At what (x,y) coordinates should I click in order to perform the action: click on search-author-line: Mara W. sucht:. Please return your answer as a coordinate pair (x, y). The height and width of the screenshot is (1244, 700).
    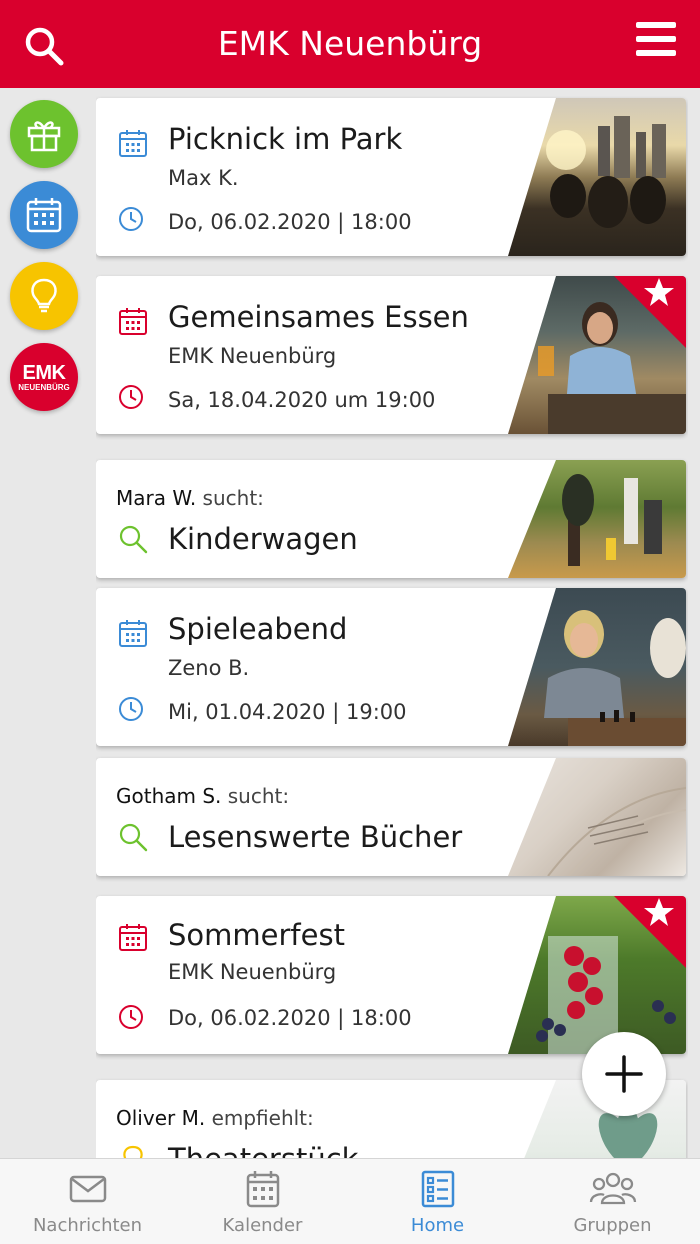
    Looking at the image, I should click on (190, 498).